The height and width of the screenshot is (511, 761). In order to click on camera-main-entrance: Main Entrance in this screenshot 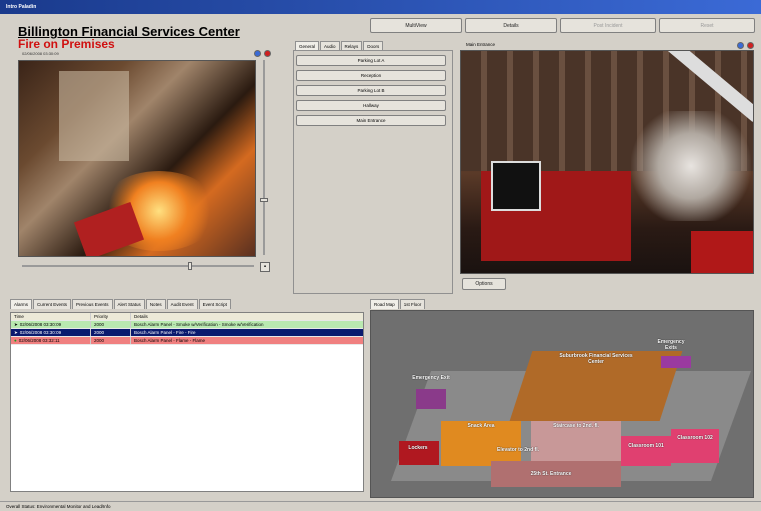, I will do `click(371, 120)`.